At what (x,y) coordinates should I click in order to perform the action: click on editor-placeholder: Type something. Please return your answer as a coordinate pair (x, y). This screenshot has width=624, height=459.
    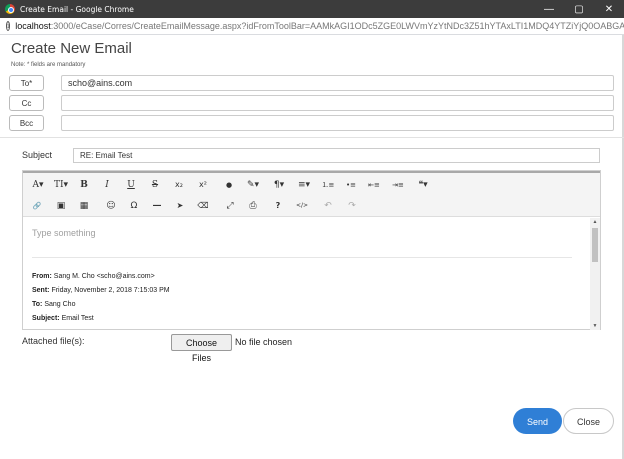
    Looking at the image, I should click on (64, 233).